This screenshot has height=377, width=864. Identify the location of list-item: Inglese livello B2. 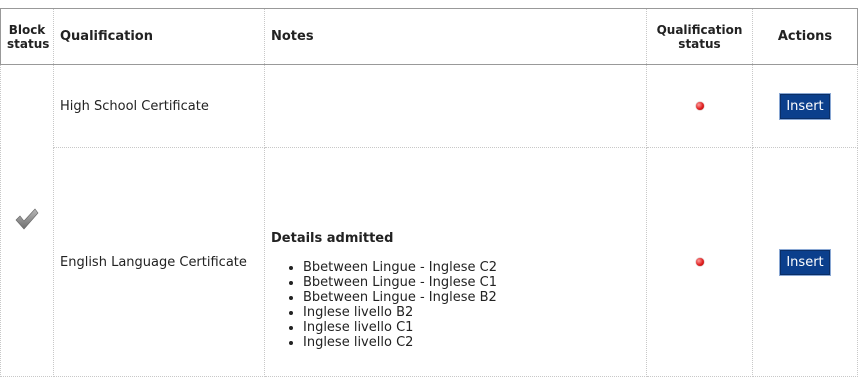
(471, 312).